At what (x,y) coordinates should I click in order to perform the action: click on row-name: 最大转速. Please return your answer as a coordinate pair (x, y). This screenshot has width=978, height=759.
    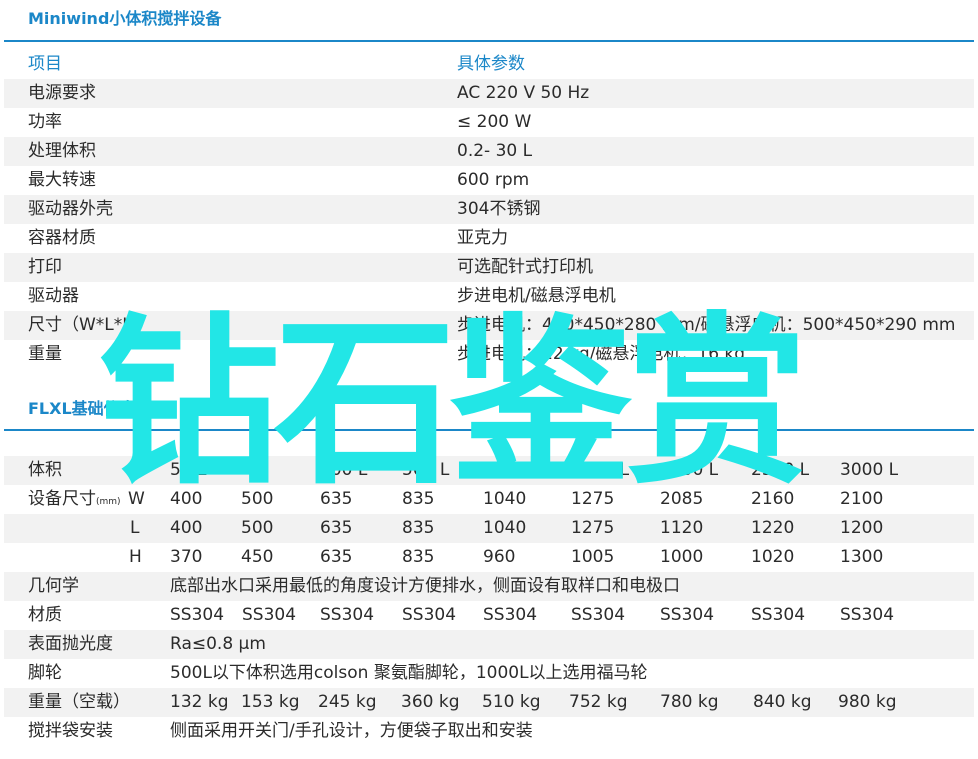
    Looking at the image, I should click on (62, 180).